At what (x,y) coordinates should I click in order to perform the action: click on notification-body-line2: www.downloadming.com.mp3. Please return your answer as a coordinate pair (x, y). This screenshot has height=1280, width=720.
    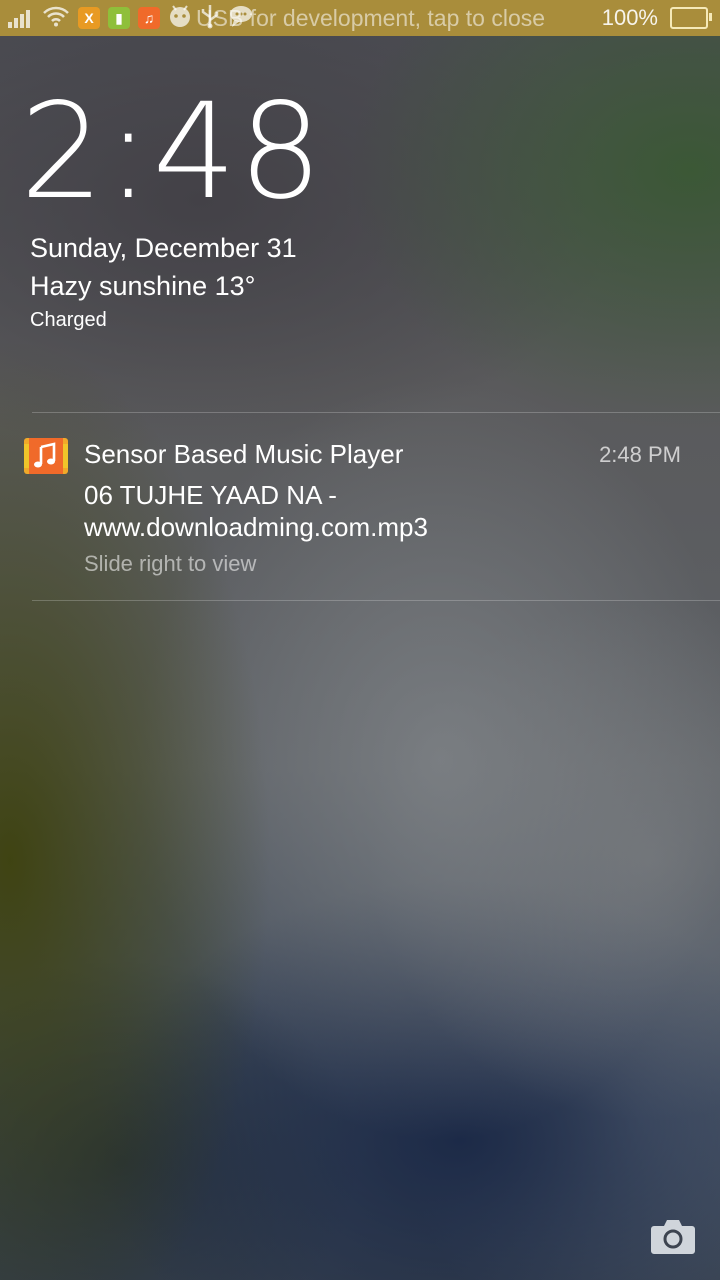
    Looking at the image, I should click on (256, 527).